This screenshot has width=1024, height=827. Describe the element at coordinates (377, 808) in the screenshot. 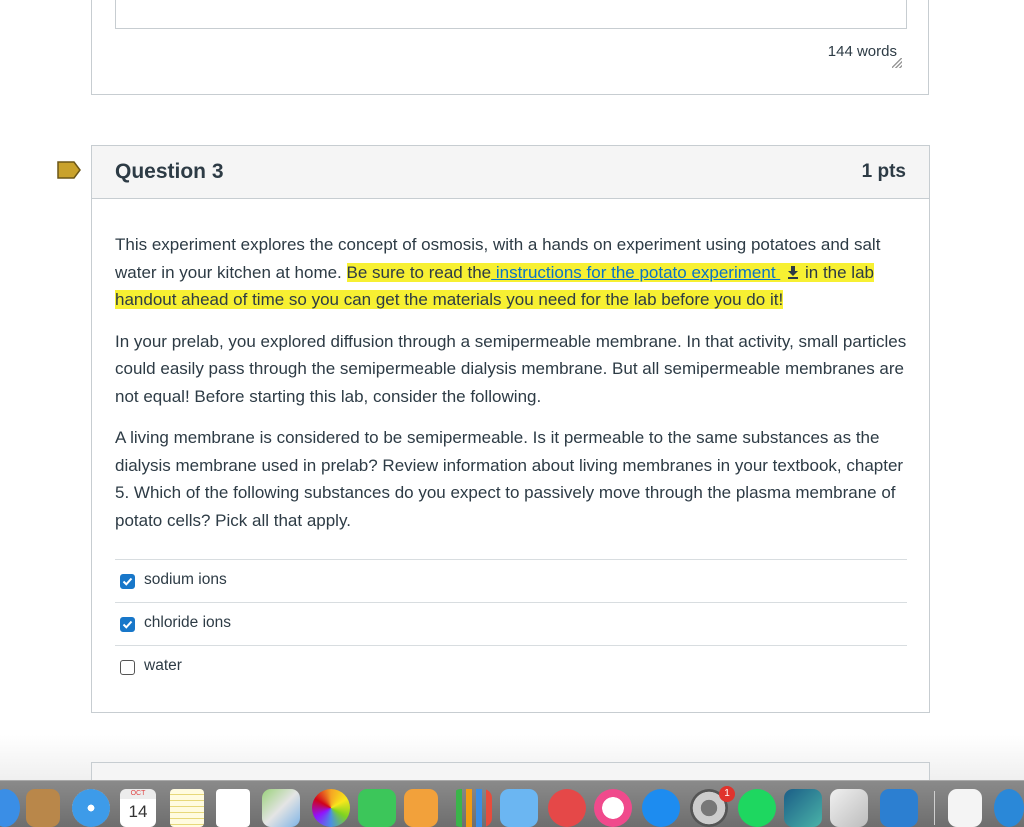

I see `facetime-icon` at that location.